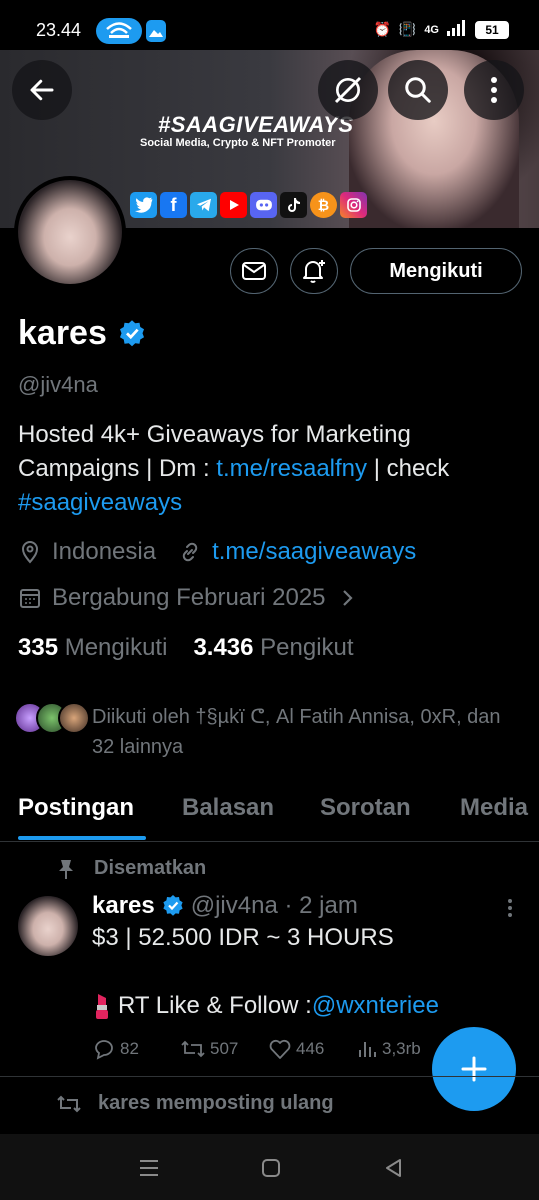 This screenshot has height=1200, width=539. I want to click on pin-icon, so click(66, 869).